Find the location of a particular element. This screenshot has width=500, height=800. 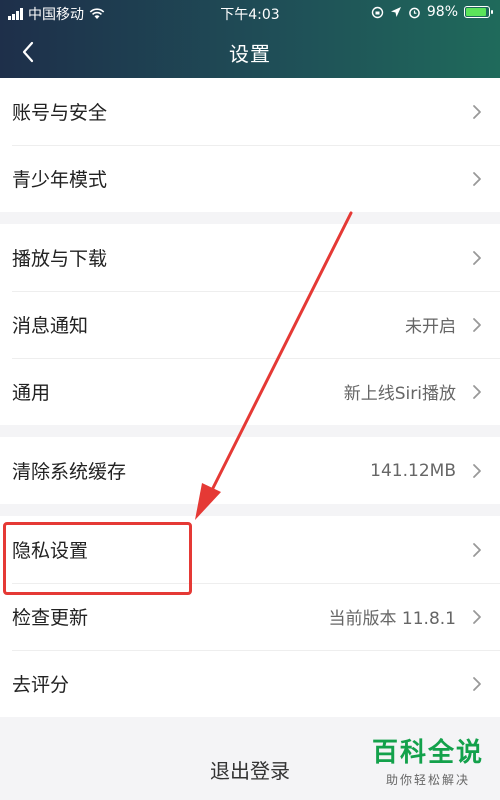

settings-row: 账号与安全 is located at coordinates (250, 111).